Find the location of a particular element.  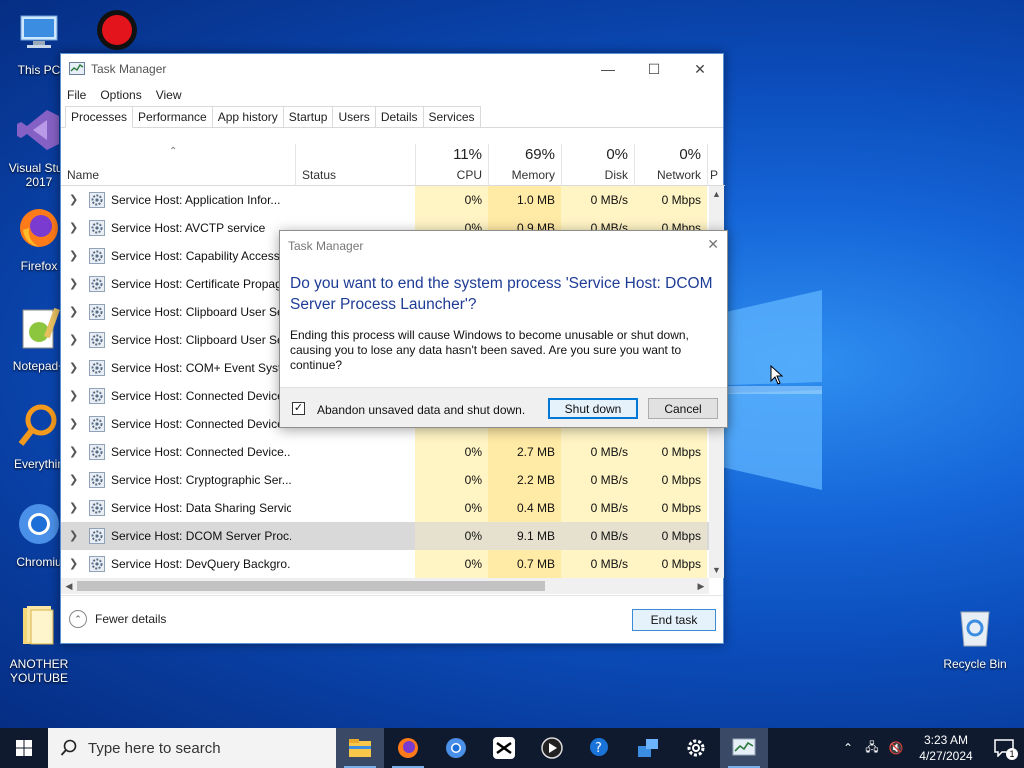

taskbar-media-player is located at coordinates (552, 748).